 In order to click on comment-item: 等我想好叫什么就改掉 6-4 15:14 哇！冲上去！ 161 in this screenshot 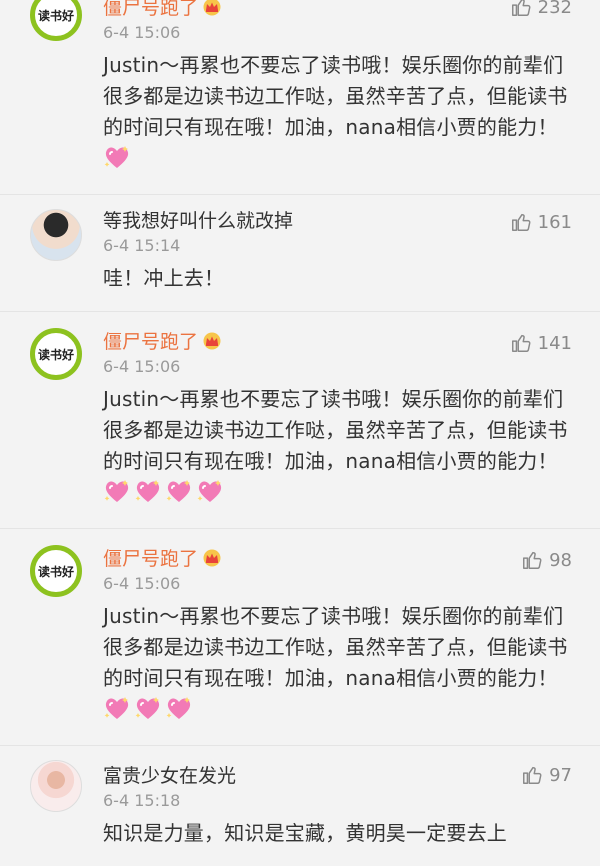, I will do `click(300, 253)`.